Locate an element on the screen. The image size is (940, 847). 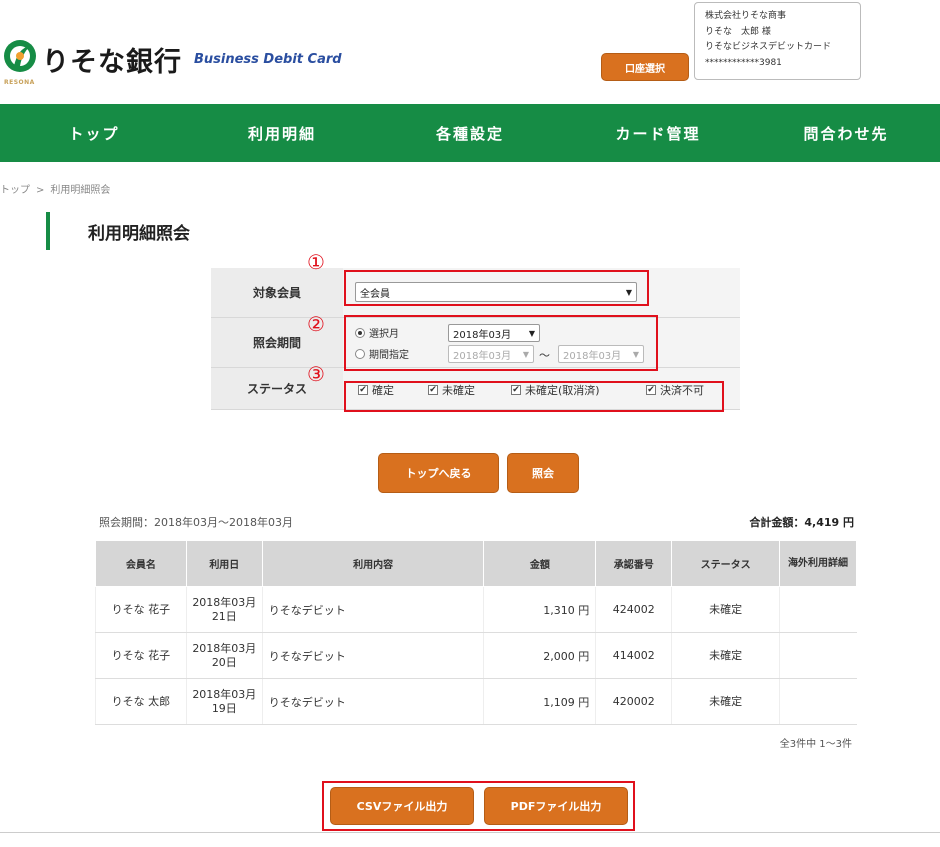
marker-1: ① is located at coordinates (316, 262).